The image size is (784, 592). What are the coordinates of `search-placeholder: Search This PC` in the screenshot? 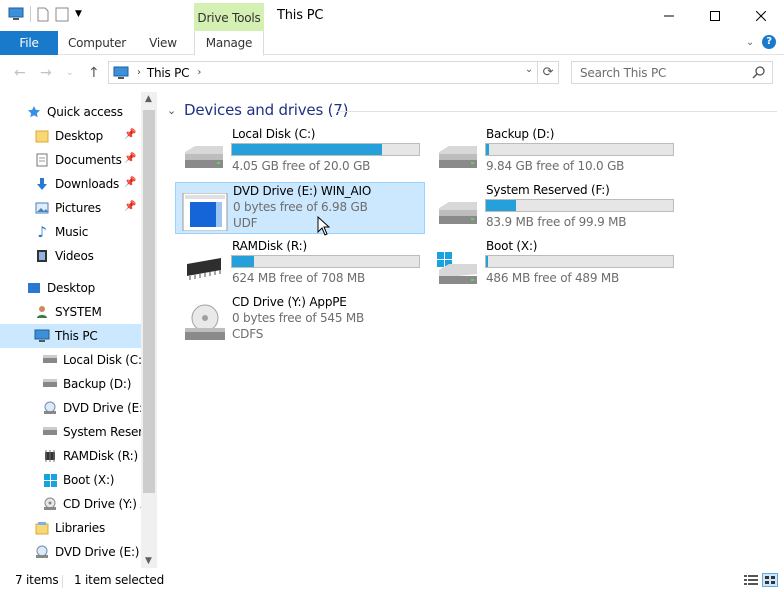 It's located at (623, 72).